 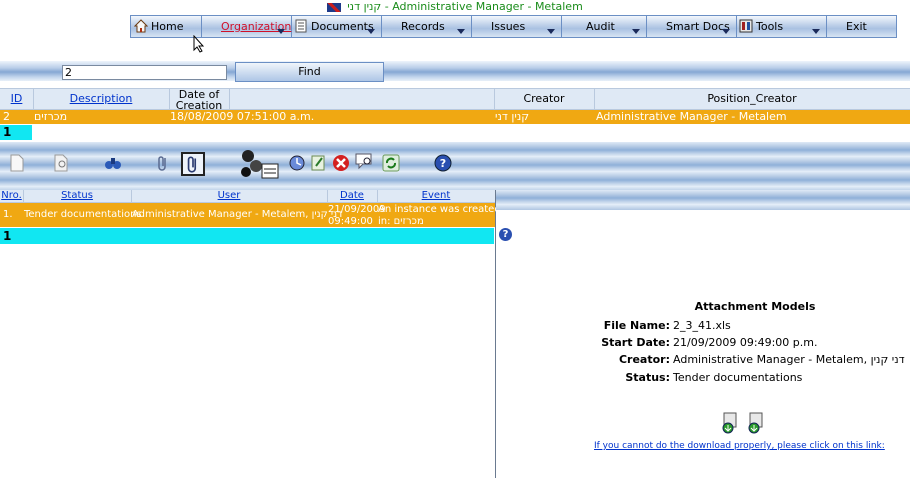 What do you see at coordinates (439, 209) in the screenshot?
I see `cell-event-line1: An instance was created` at bounding box center [439, 209].